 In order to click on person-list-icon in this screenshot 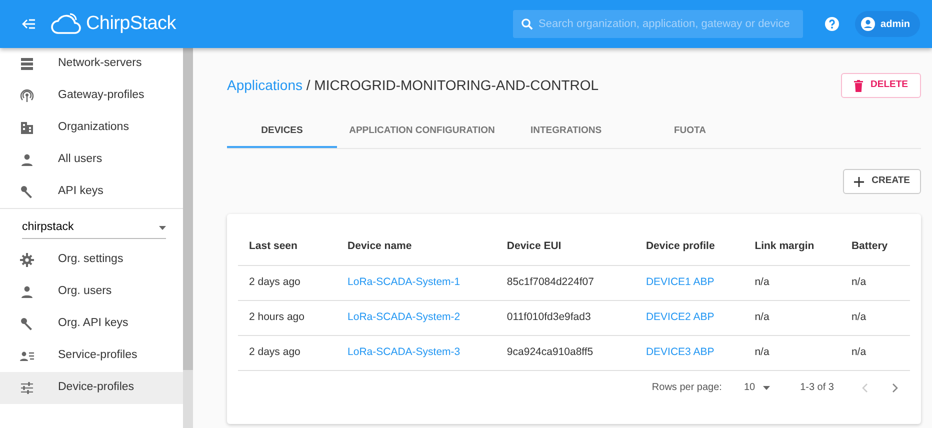, I will do `click(27, 356)`.